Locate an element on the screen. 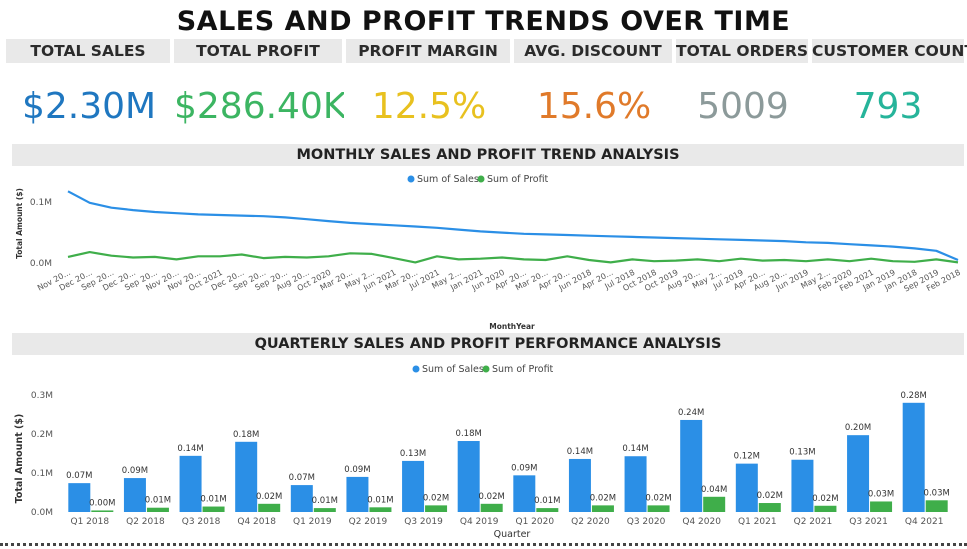  quarterly-sales-data-label: 0.24M is located at coordinates (691, 413).